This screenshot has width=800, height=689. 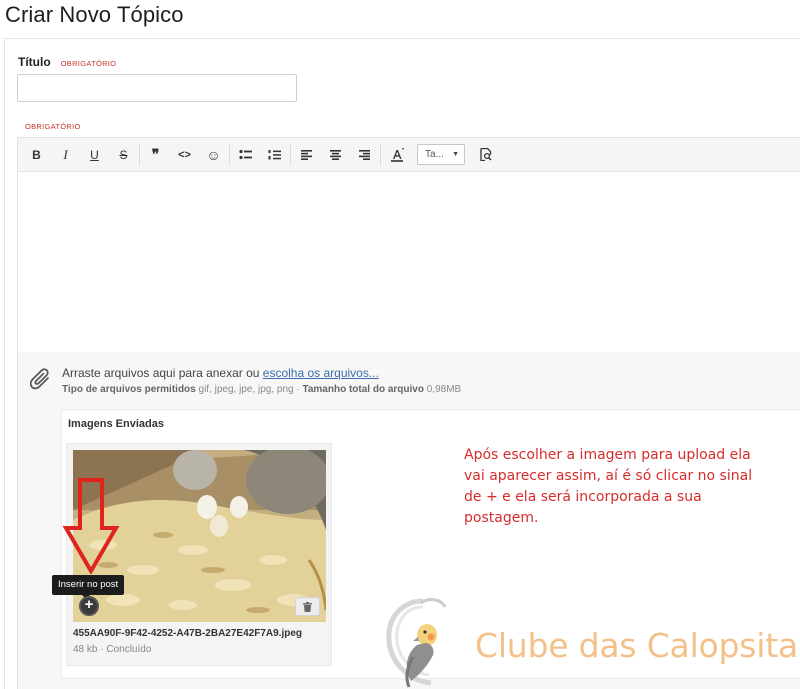 I want to click on title-label: Título, so click(x=34, y=62).